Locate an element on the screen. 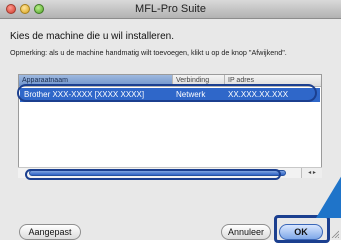 The image size is (341, 243). window-title: MFL-Pro Suite is located at coordinates (170, 9).